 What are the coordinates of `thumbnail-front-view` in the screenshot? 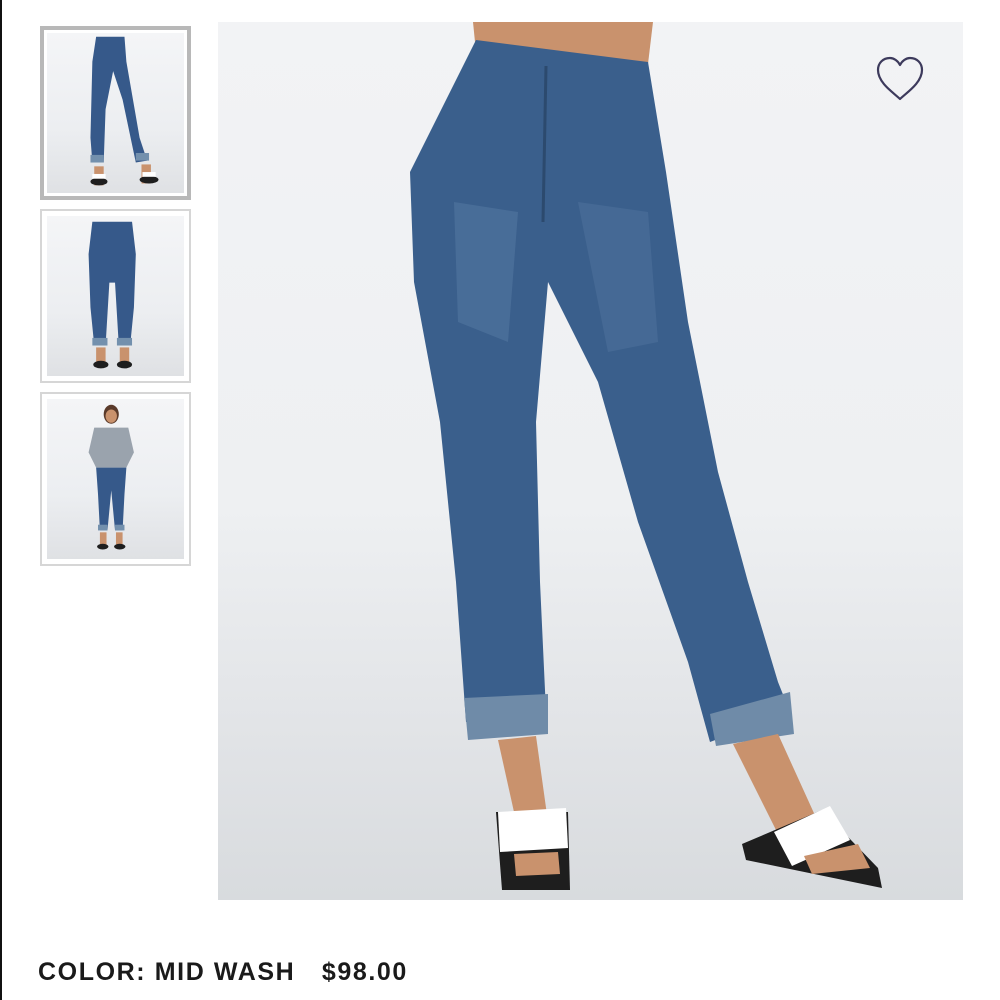 It's located at (115, 113).